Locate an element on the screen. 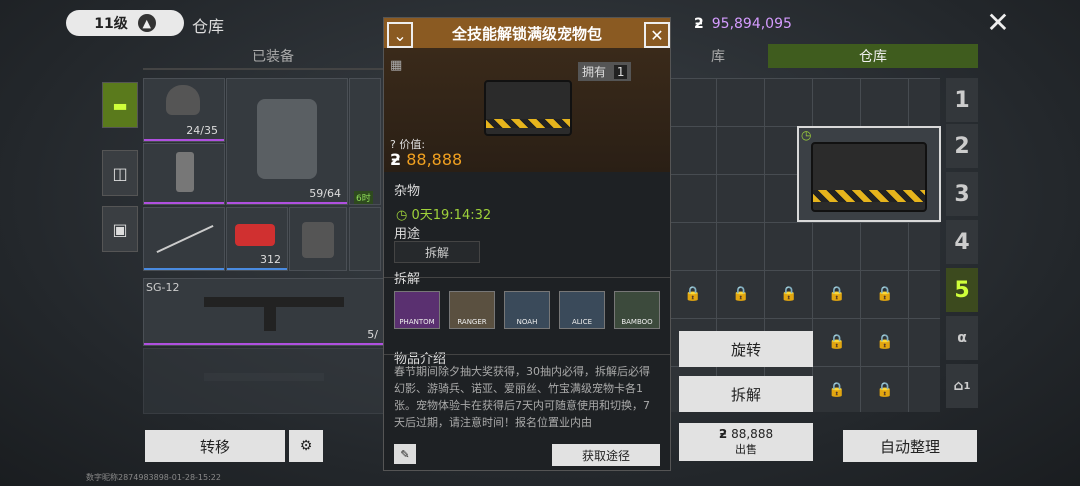 The image size is (1080, 486). pet-card-label: BAMBOO is located at coordinates (637, 322).